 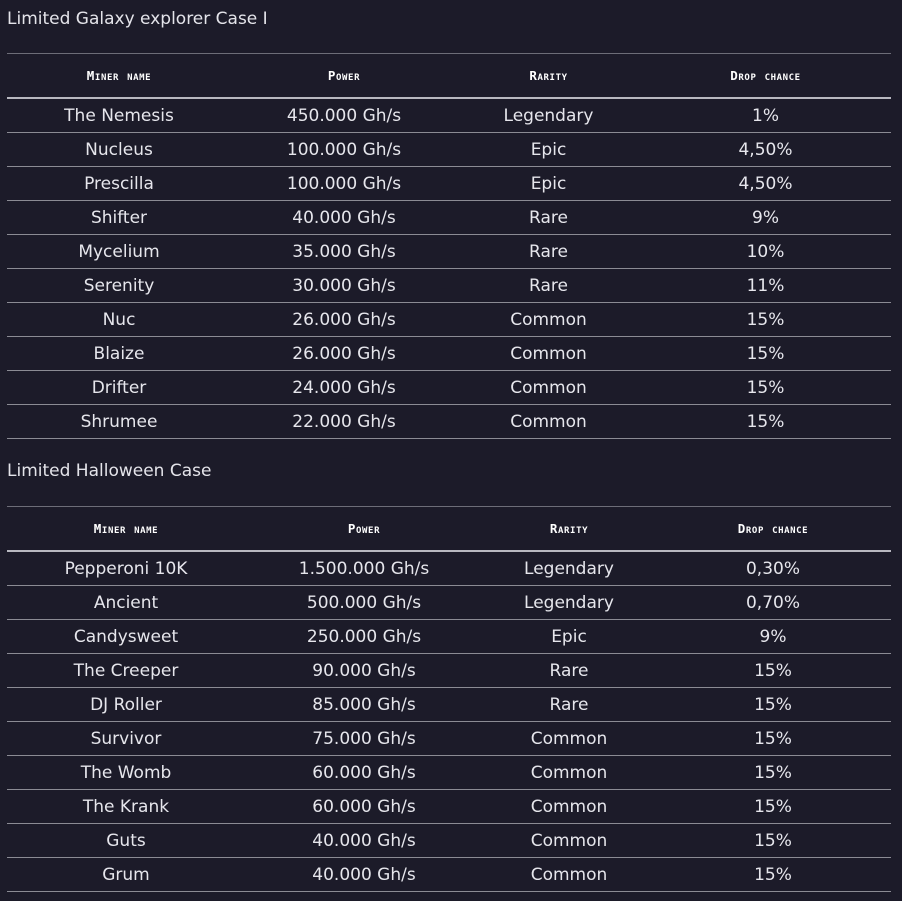 I want to click on table-row: Shrumee 22.000 Gh/s Common 15%, so click(x=449, y=421).